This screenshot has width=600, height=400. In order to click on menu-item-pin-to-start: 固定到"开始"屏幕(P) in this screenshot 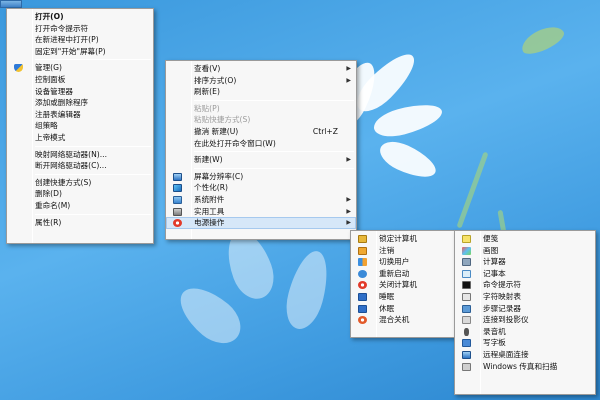, I will do `click(80, 52)`.